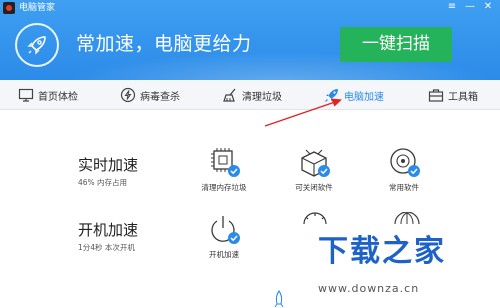 Image resolution: width=500 pixels, height=308 pixels. I want to click on tool-label: 常用软件, so click(404, 187).